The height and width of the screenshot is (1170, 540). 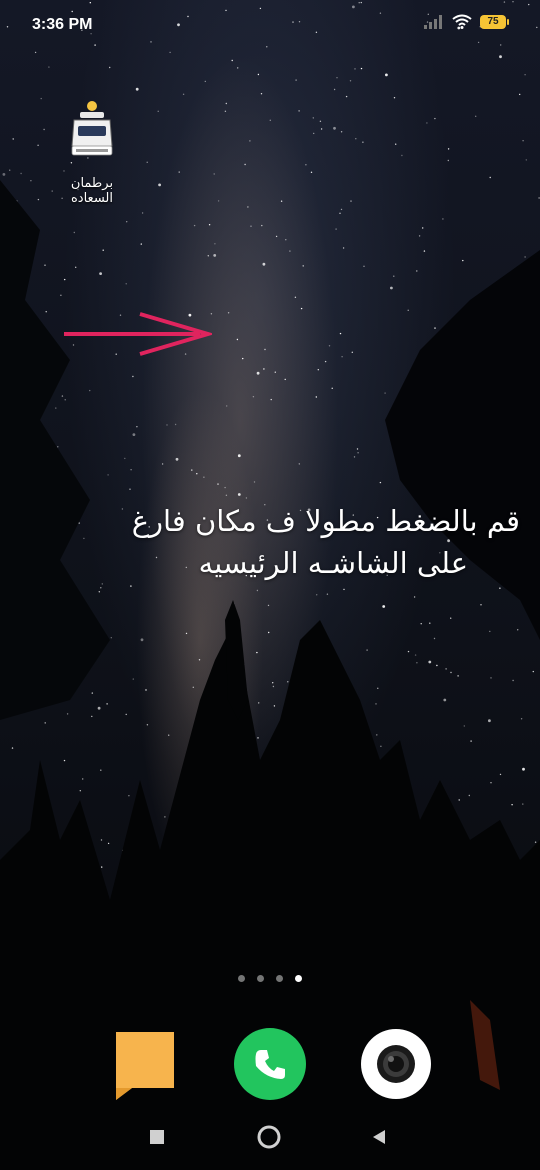 I want to click on messages-app, so click(x=144, y=1064).